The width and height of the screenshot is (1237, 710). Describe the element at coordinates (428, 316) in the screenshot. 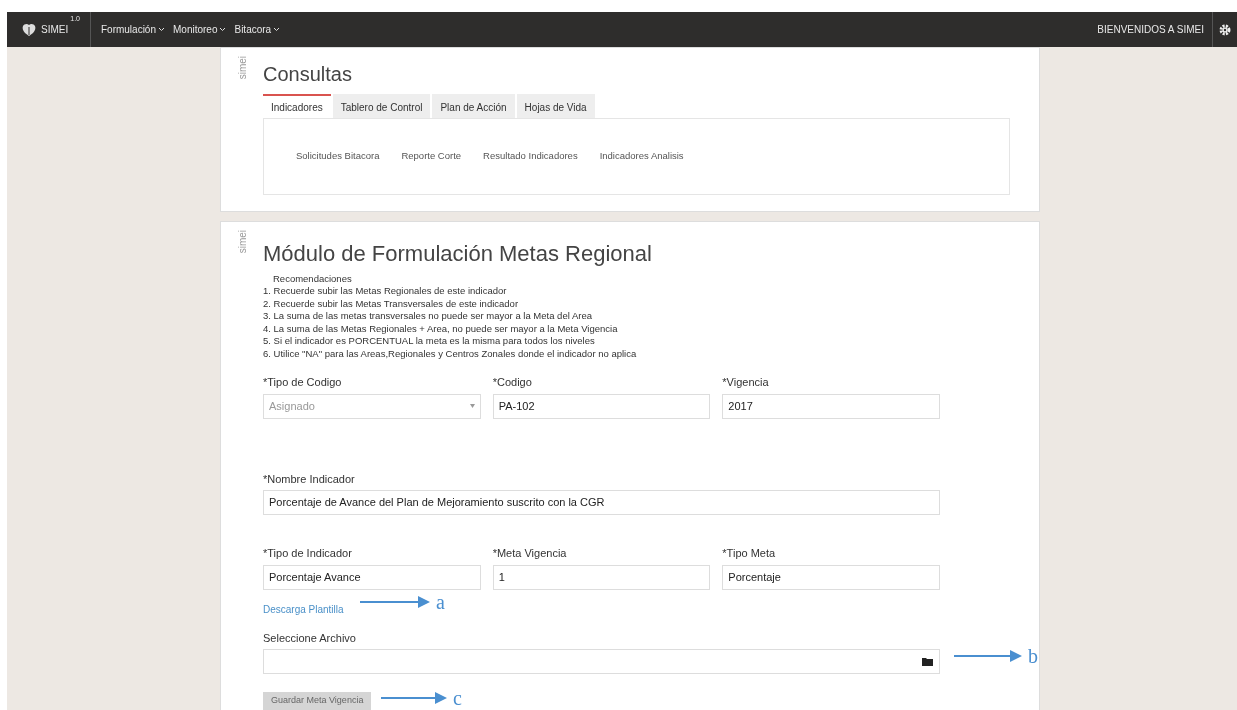

I see `recommendation-item: 3. La suma de las metas transversales no puede ser mayor a la Meta del Area` at that location.